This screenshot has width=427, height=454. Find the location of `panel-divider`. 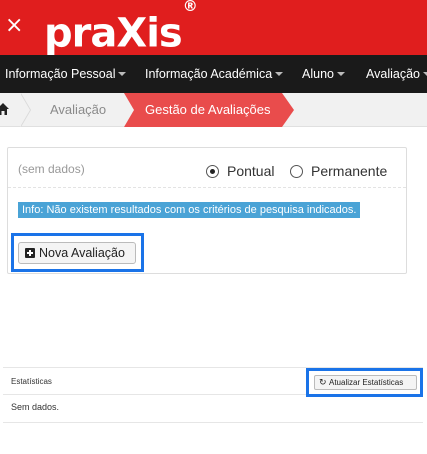

panel-divider is located at coordinates (207, 187).